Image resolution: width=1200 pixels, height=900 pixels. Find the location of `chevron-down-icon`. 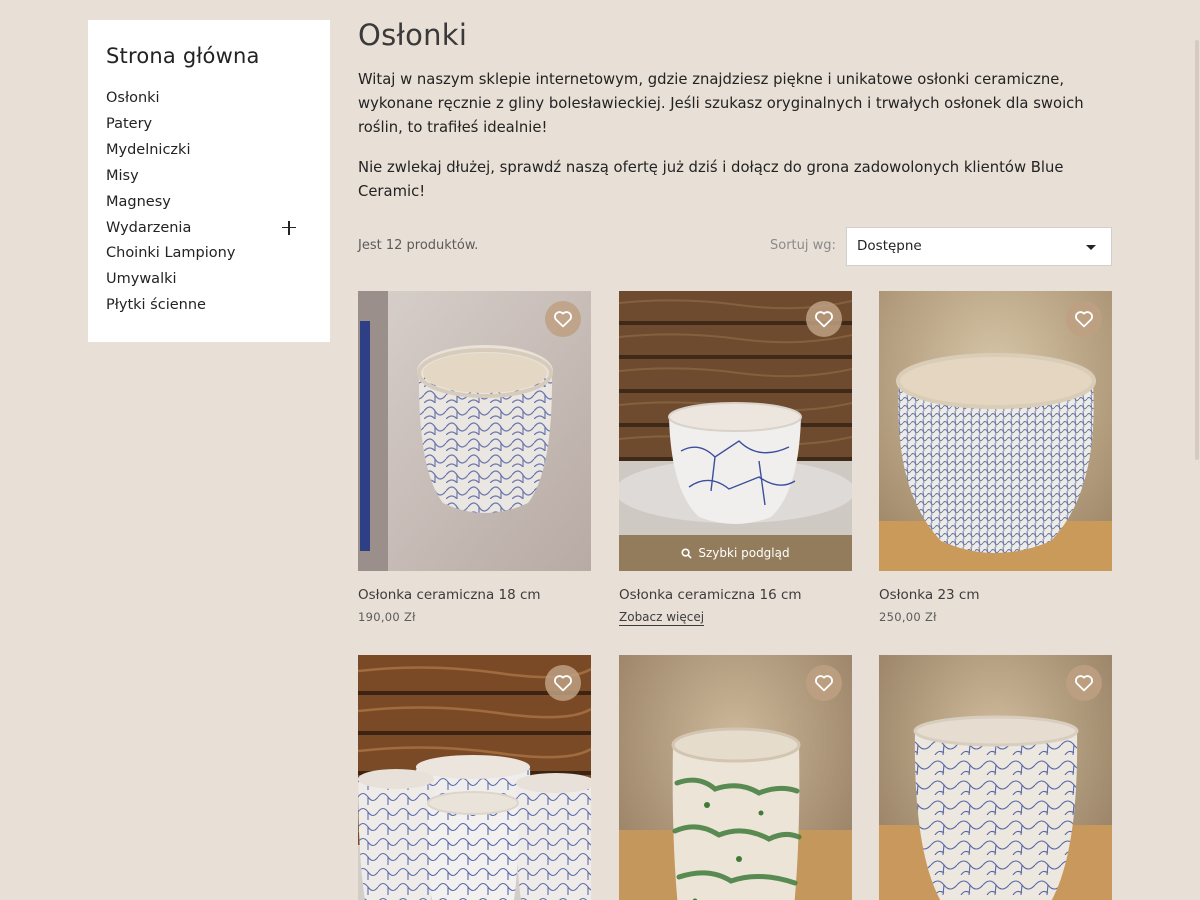

chevron-down-icon is located at coordinates (1091, 247).